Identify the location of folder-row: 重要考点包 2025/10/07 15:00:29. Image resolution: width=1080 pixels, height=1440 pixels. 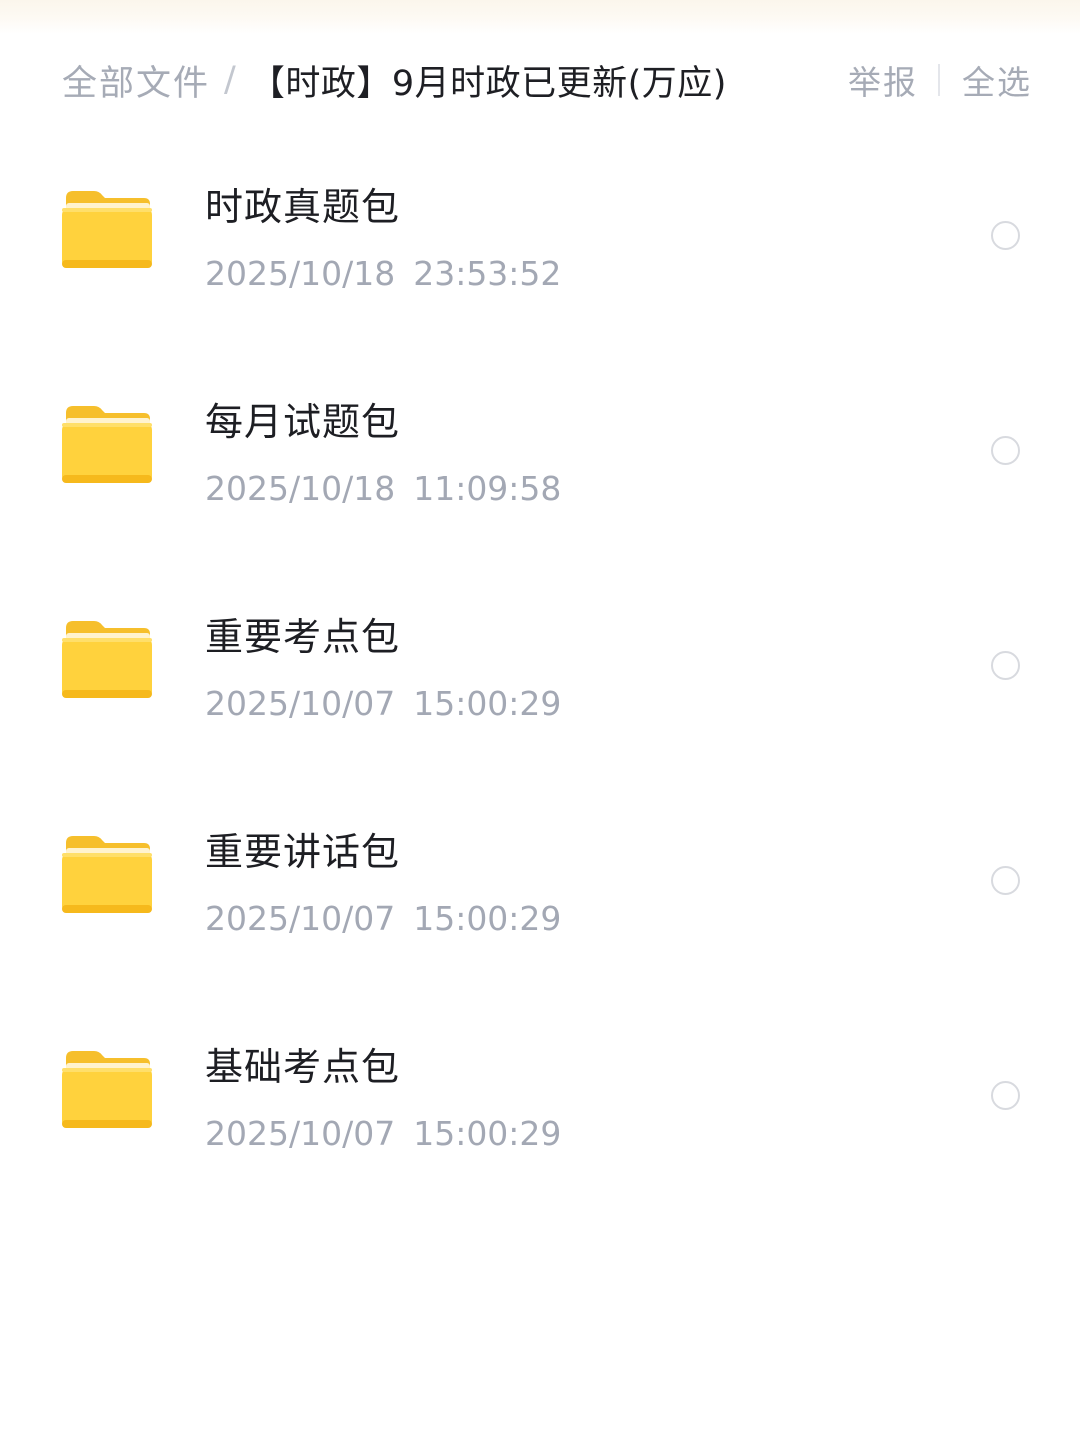
(540, 667).